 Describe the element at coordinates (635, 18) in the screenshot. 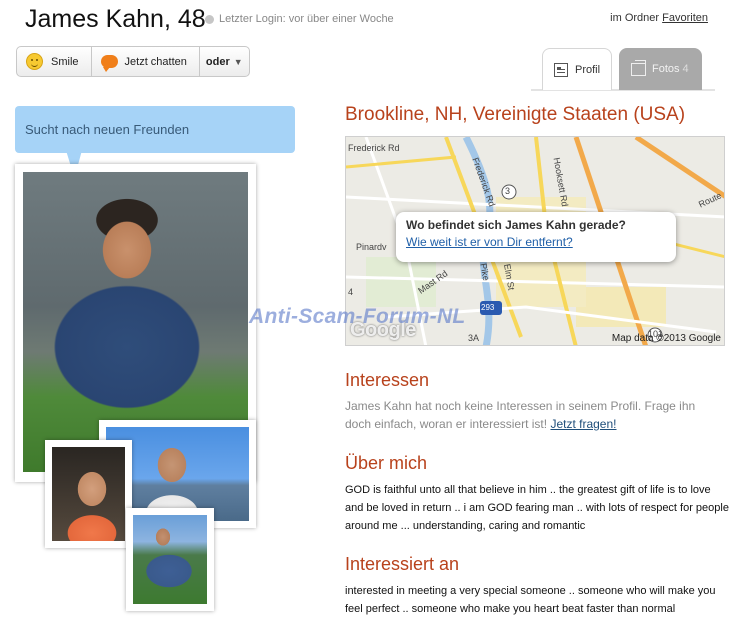

I see `folder-prefix: im Ordner` at that location.